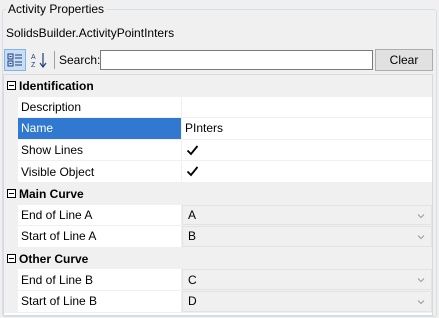 The width and height of the screenshot is (439, 318). I want to click on search-input, so click(236, 60).